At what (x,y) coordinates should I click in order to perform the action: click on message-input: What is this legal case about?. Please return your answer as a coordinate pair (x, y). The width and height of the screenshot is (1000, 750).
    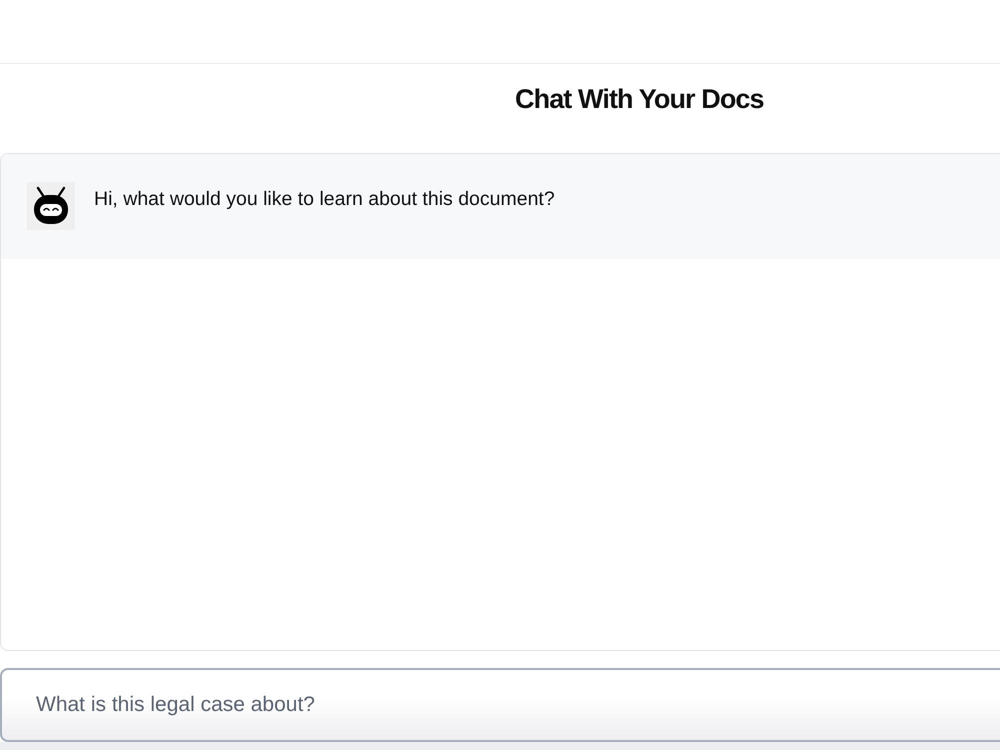
    Looking at the image, I should click on (500, 705).